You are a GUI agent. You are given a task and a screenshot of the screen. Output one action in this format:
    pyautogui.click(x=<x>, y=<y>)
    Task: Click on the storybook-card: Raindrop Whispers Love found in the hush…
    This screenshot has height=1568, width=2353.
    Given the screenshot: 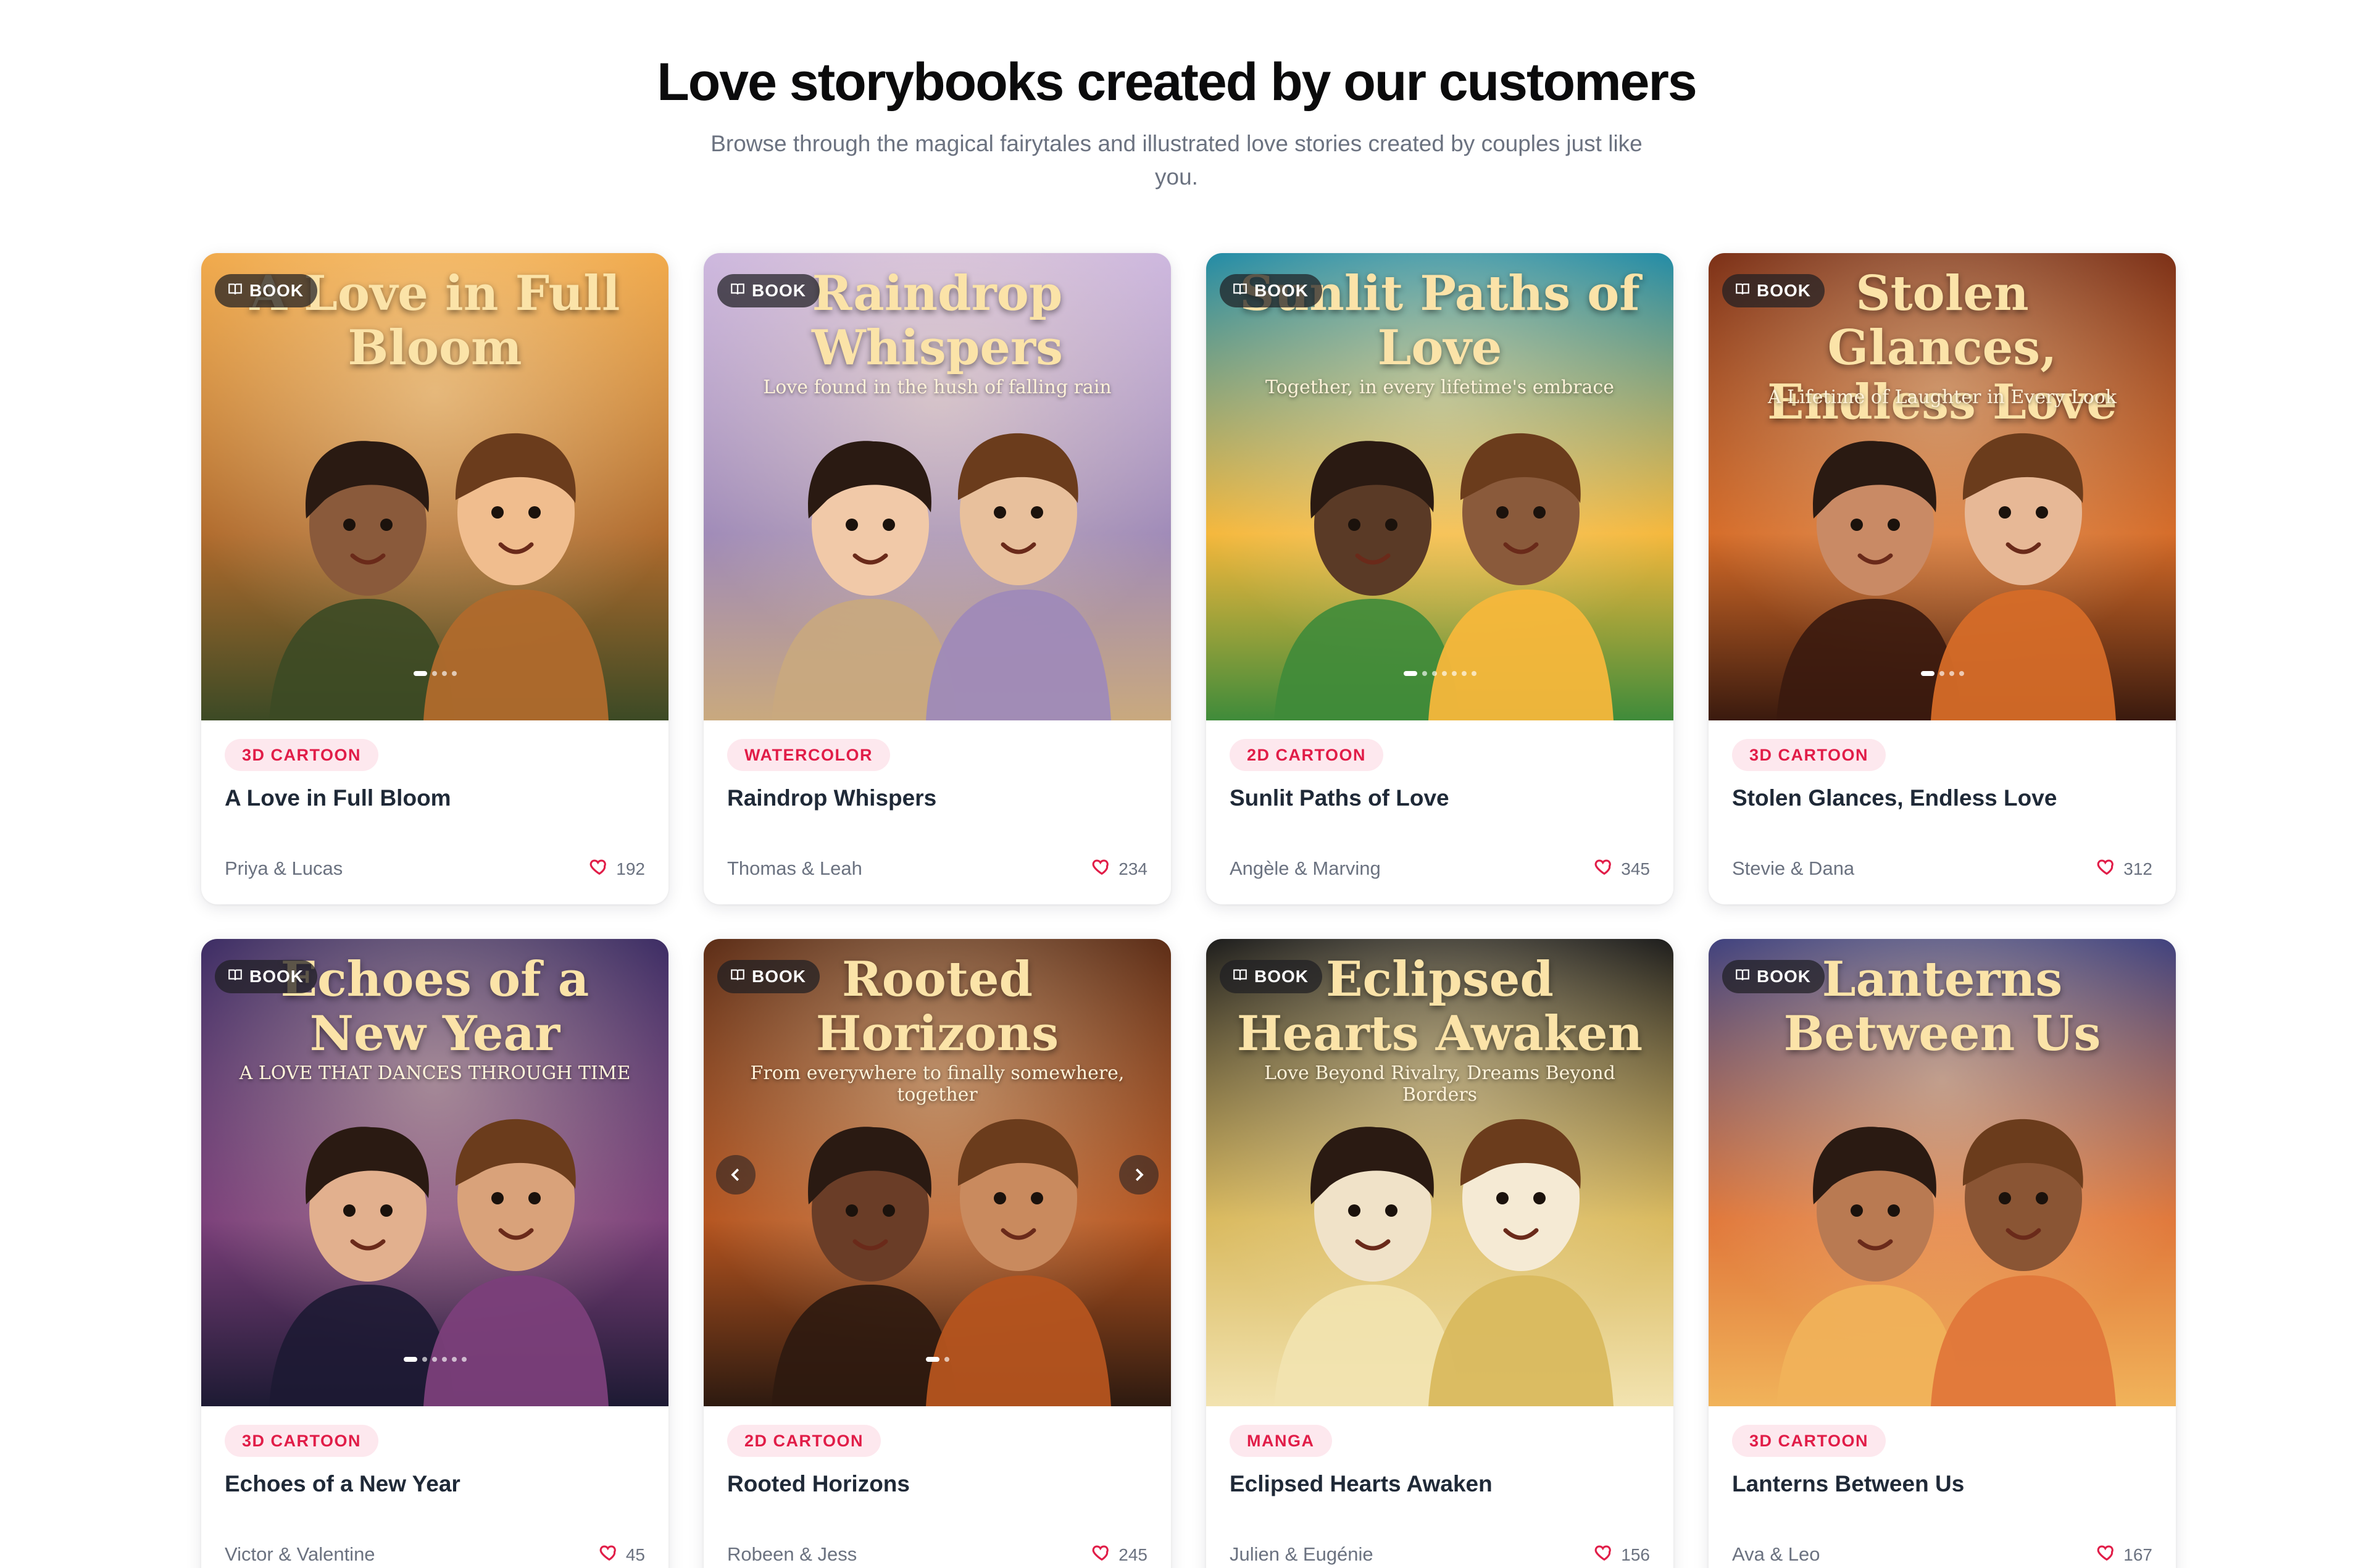 What is the action you would take?
    pyautogui.click(x=937, y=578)
    